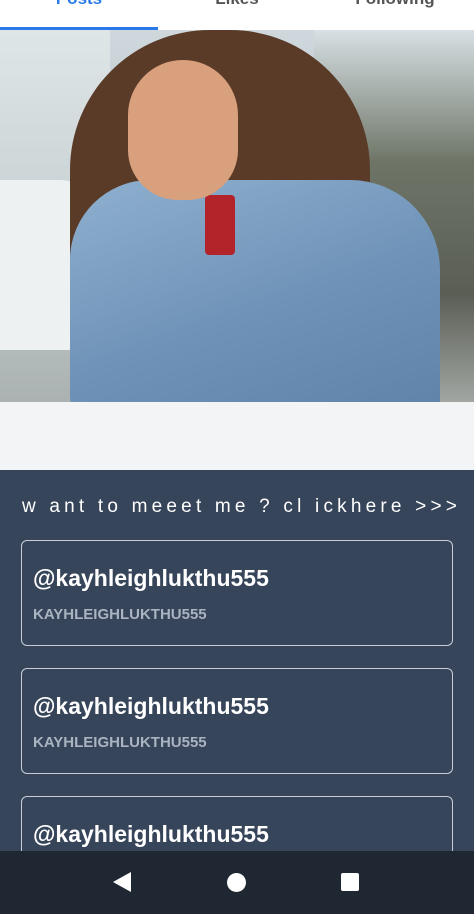 This screenshot has width=474, height=914. Describe the element at coordinates (395, 15) in the screenshot. I see `tab-following: Following` at that location.